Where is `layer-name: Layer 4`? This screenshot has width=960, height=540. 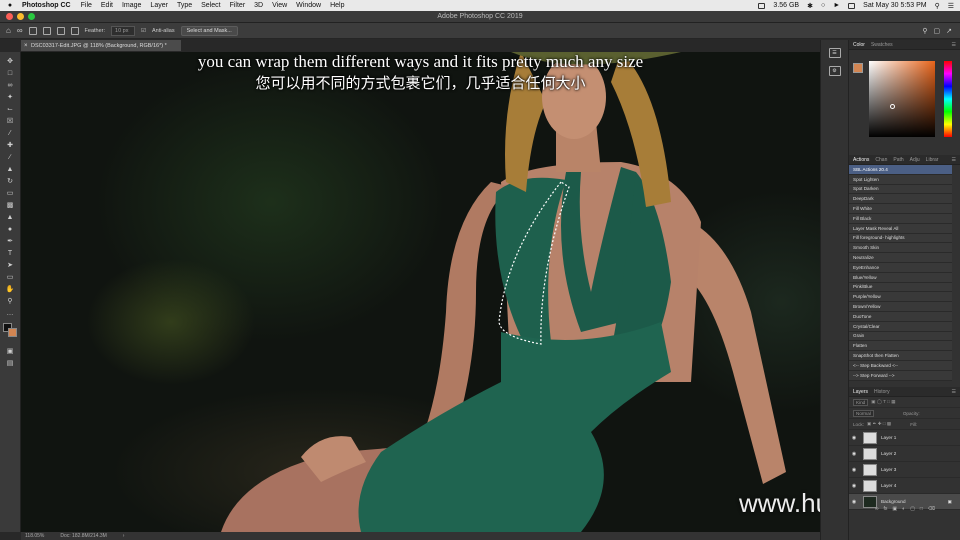 layer-name: Layer 4 is located at coordinates (888, 485).